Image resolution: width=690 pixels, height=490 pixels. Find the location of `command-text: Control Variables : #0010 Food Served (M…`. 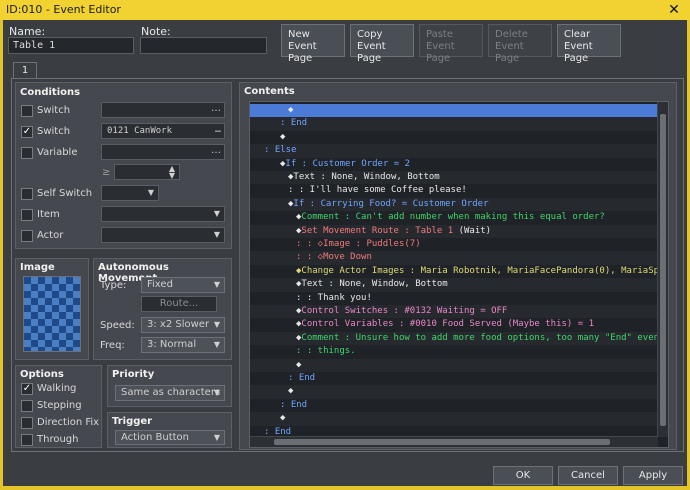

command-text: Control Variables : #0010 Food Served (M… is located at coordinates (448, 324).